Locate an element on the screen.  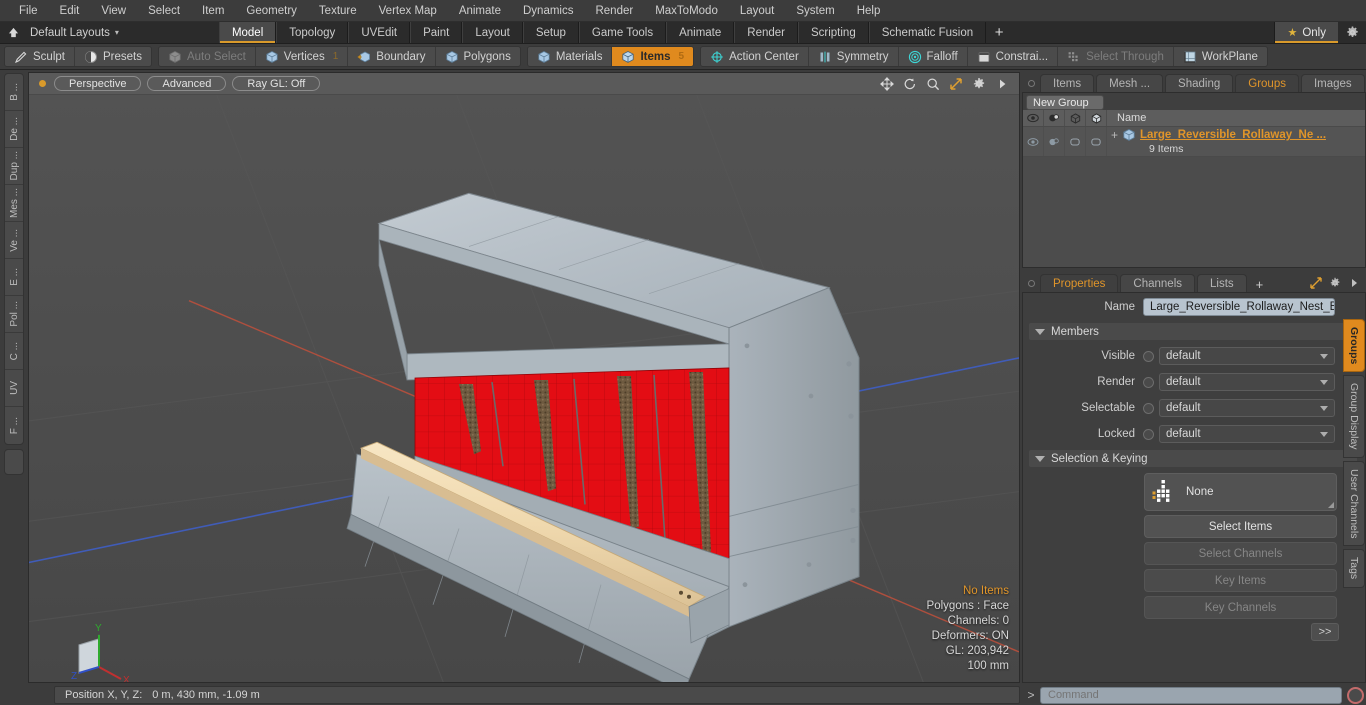
layout-tab-animate: Animate is located at coordinates (700, 32).